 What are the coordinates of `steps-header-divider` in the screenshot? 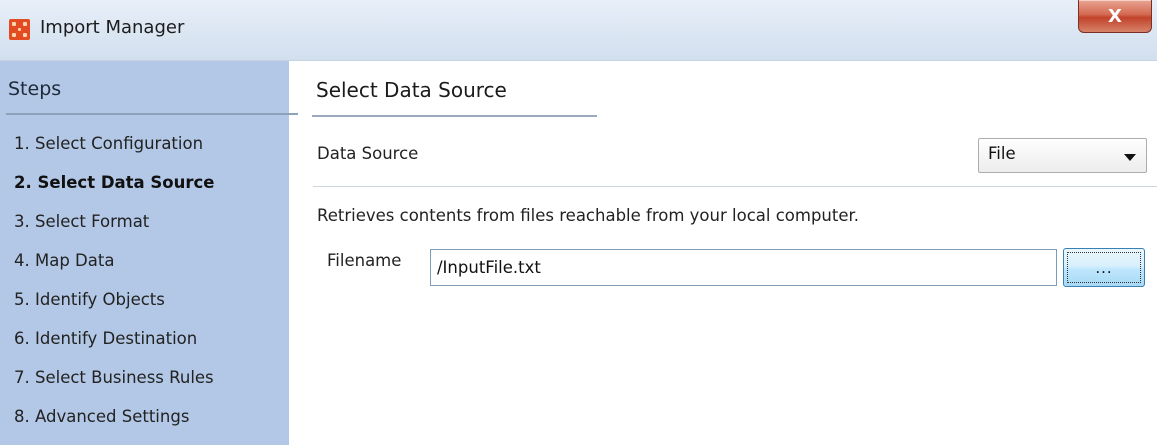 It's located at (152, 114).